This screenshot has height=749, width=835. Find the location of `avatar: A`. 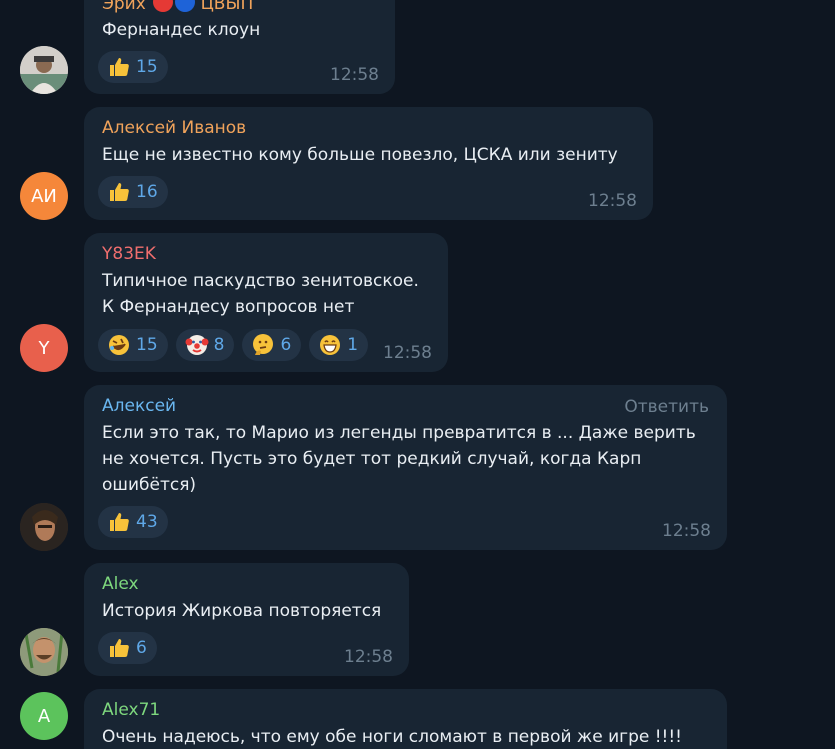

avatar: A is located at coordinates (44, 716).